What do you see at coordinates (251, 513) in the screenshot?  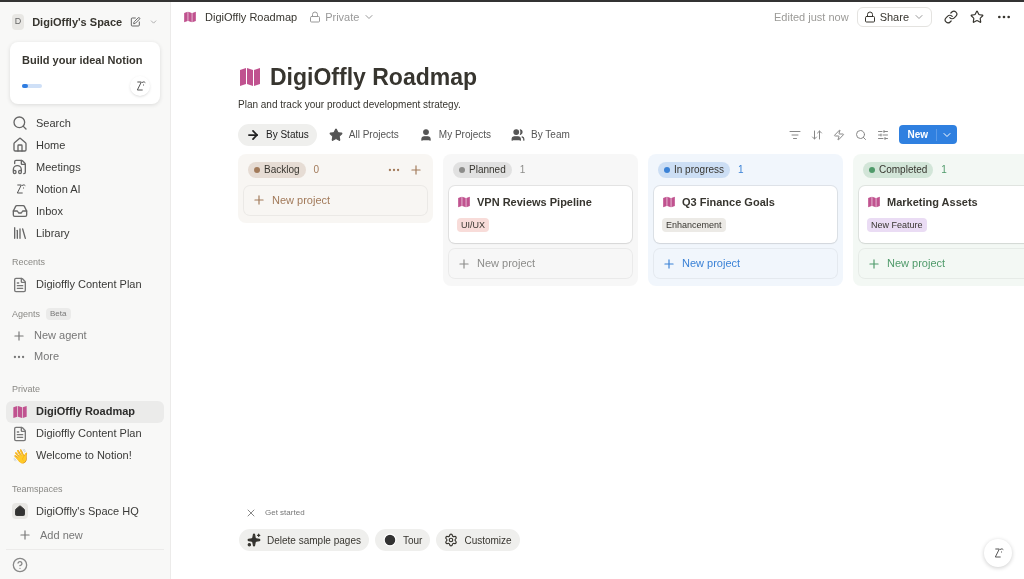 I see `close-icon` at bounding box center [251, 513].